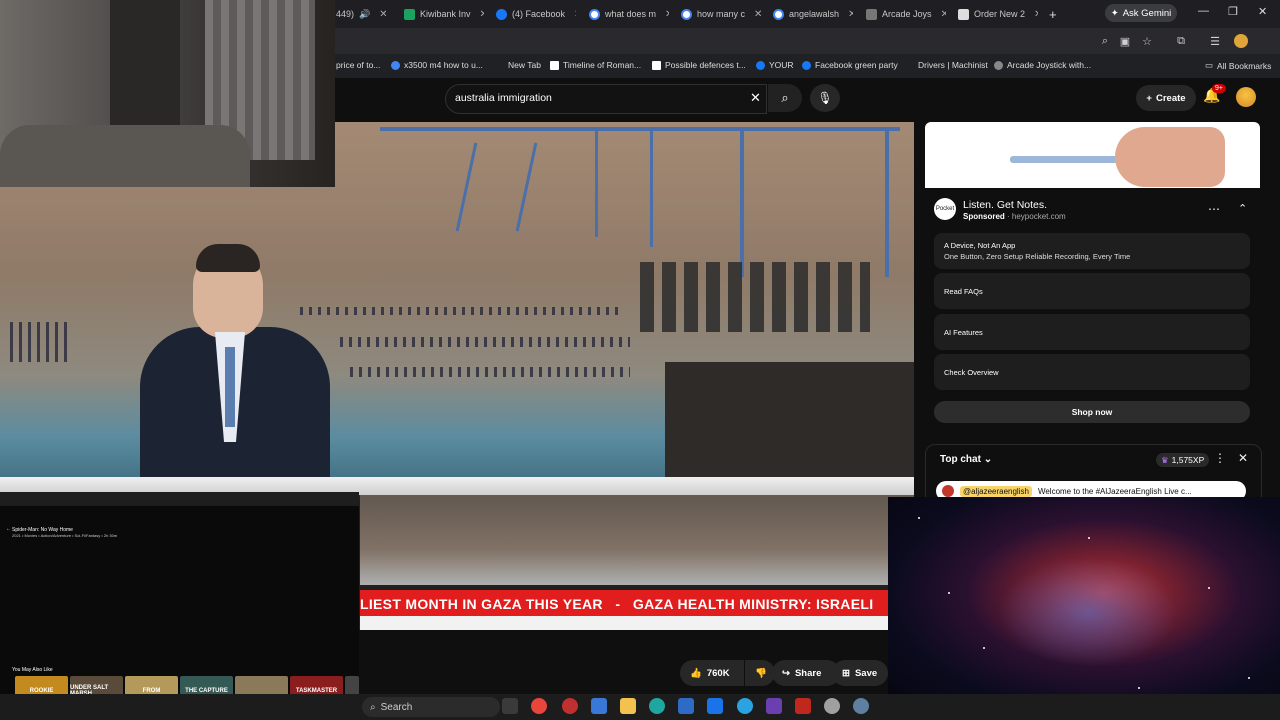  I want to click on share-label: Share, so click(808, 673).